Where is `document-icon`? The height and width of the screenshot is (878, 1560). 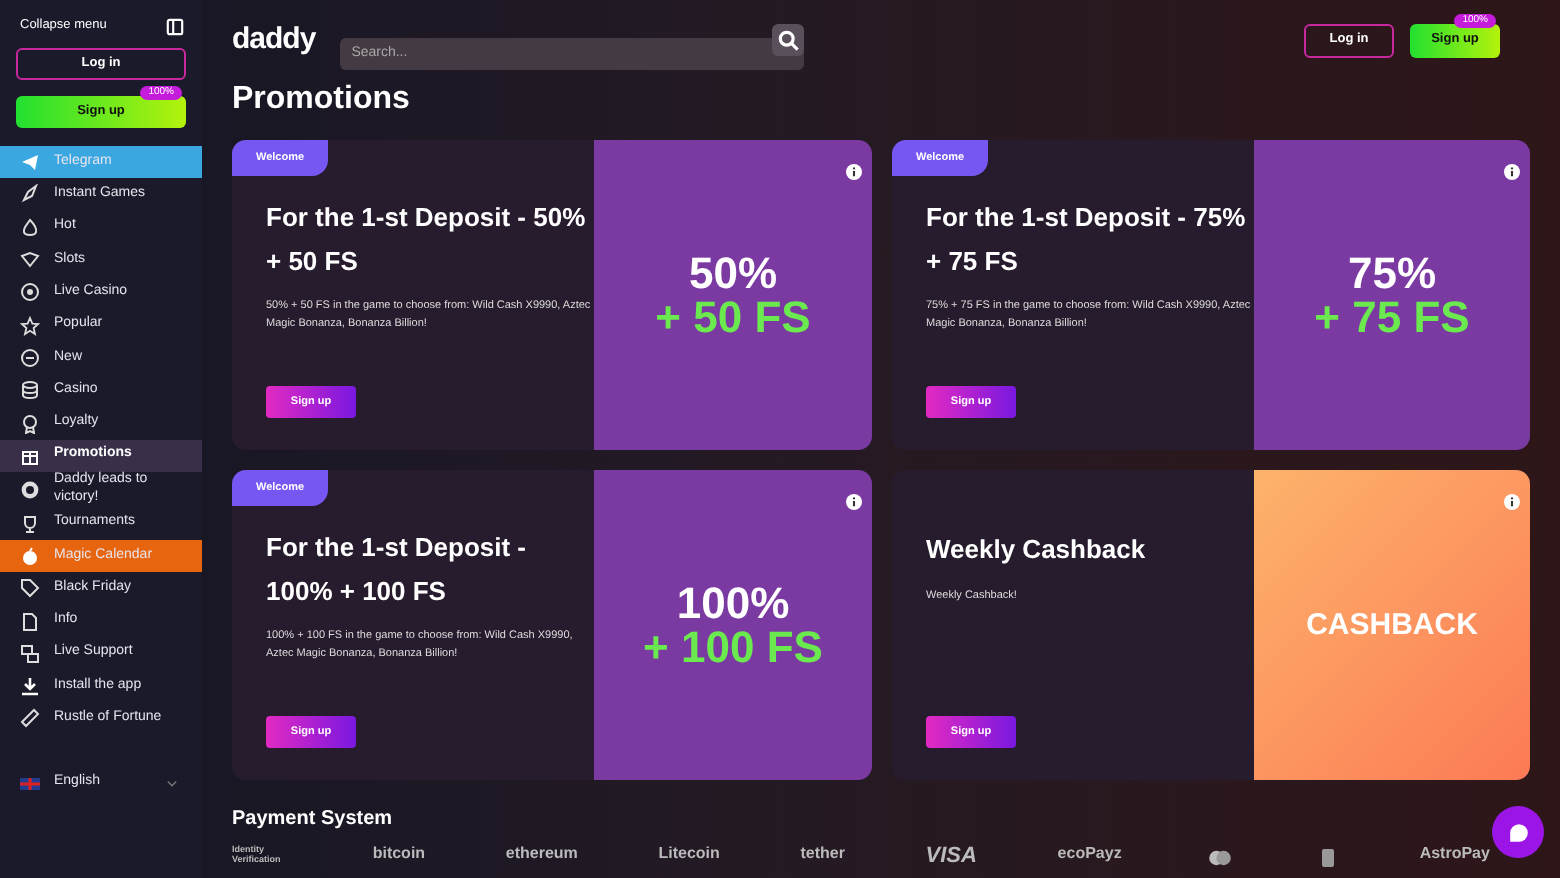
document-icon is located at coordinates (30, 621).